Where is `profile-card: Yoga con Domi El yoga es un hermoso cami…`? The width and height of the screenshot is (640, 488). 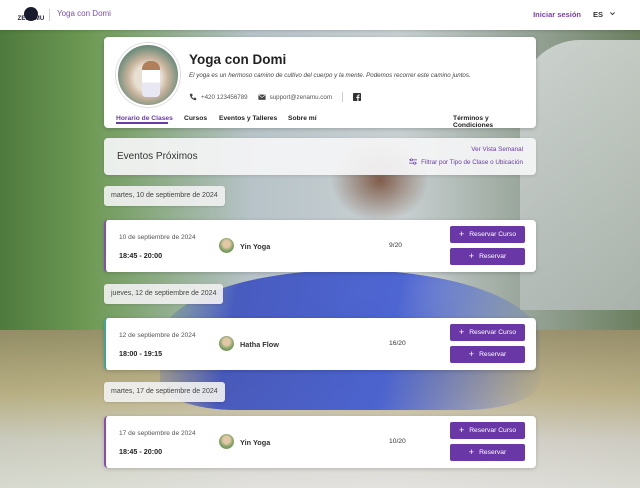
profile-card: Yoga con Domi El yoga es un hermoso cami… is located at coordinates (320, 83).